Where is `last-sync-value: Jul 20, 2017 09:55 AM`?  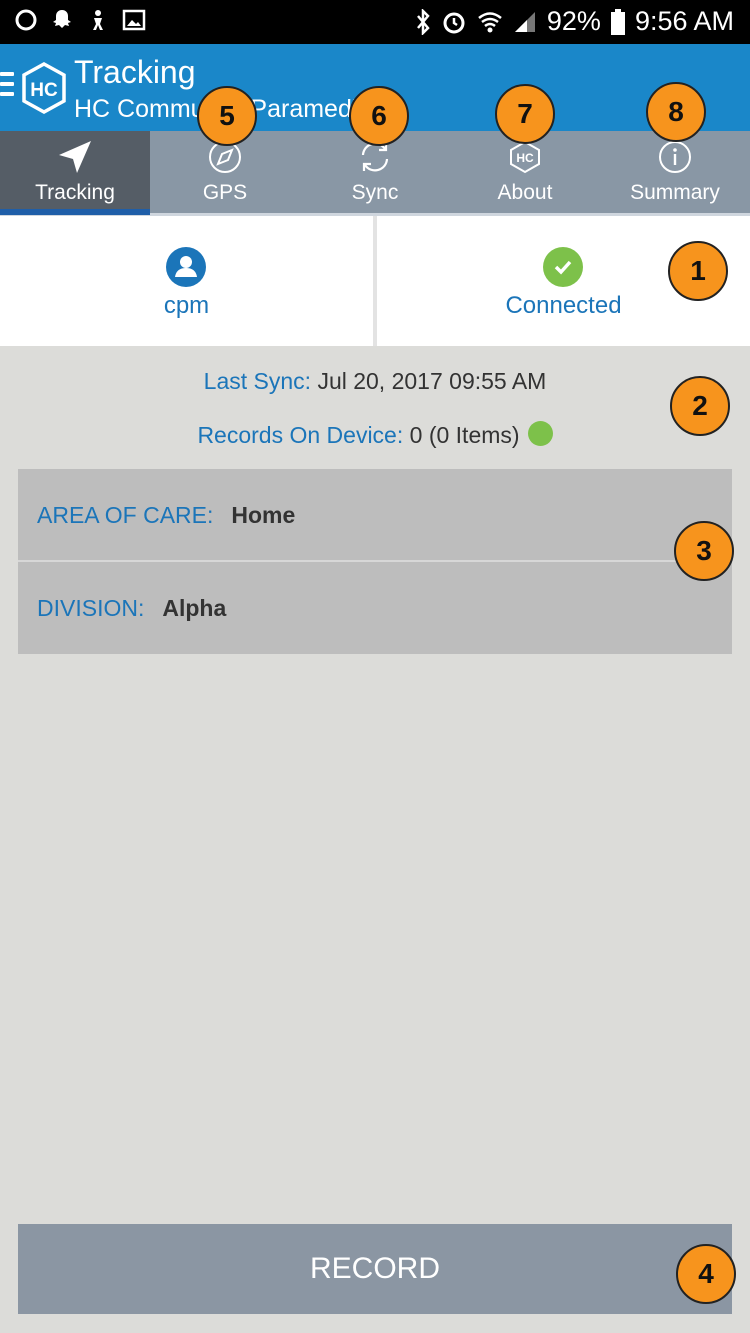
last-sync-value: Jul 20, 2017 09:55 AM is located at coordinates (432, 381).